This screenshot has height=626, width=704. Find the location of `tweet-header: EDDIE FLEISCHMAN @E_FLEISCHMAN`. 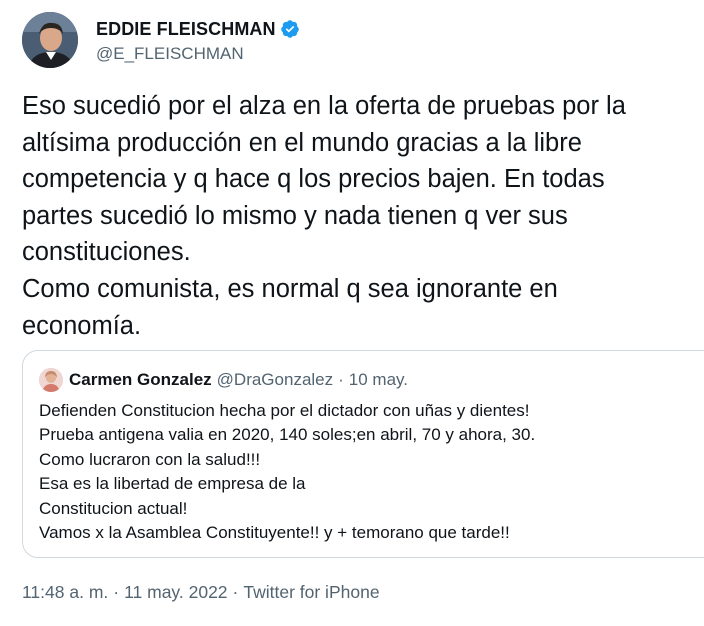

tweet-header: EDDIE FLEISCHMAN @E_FLEISCHMAN is located at coordinates (161, 40).